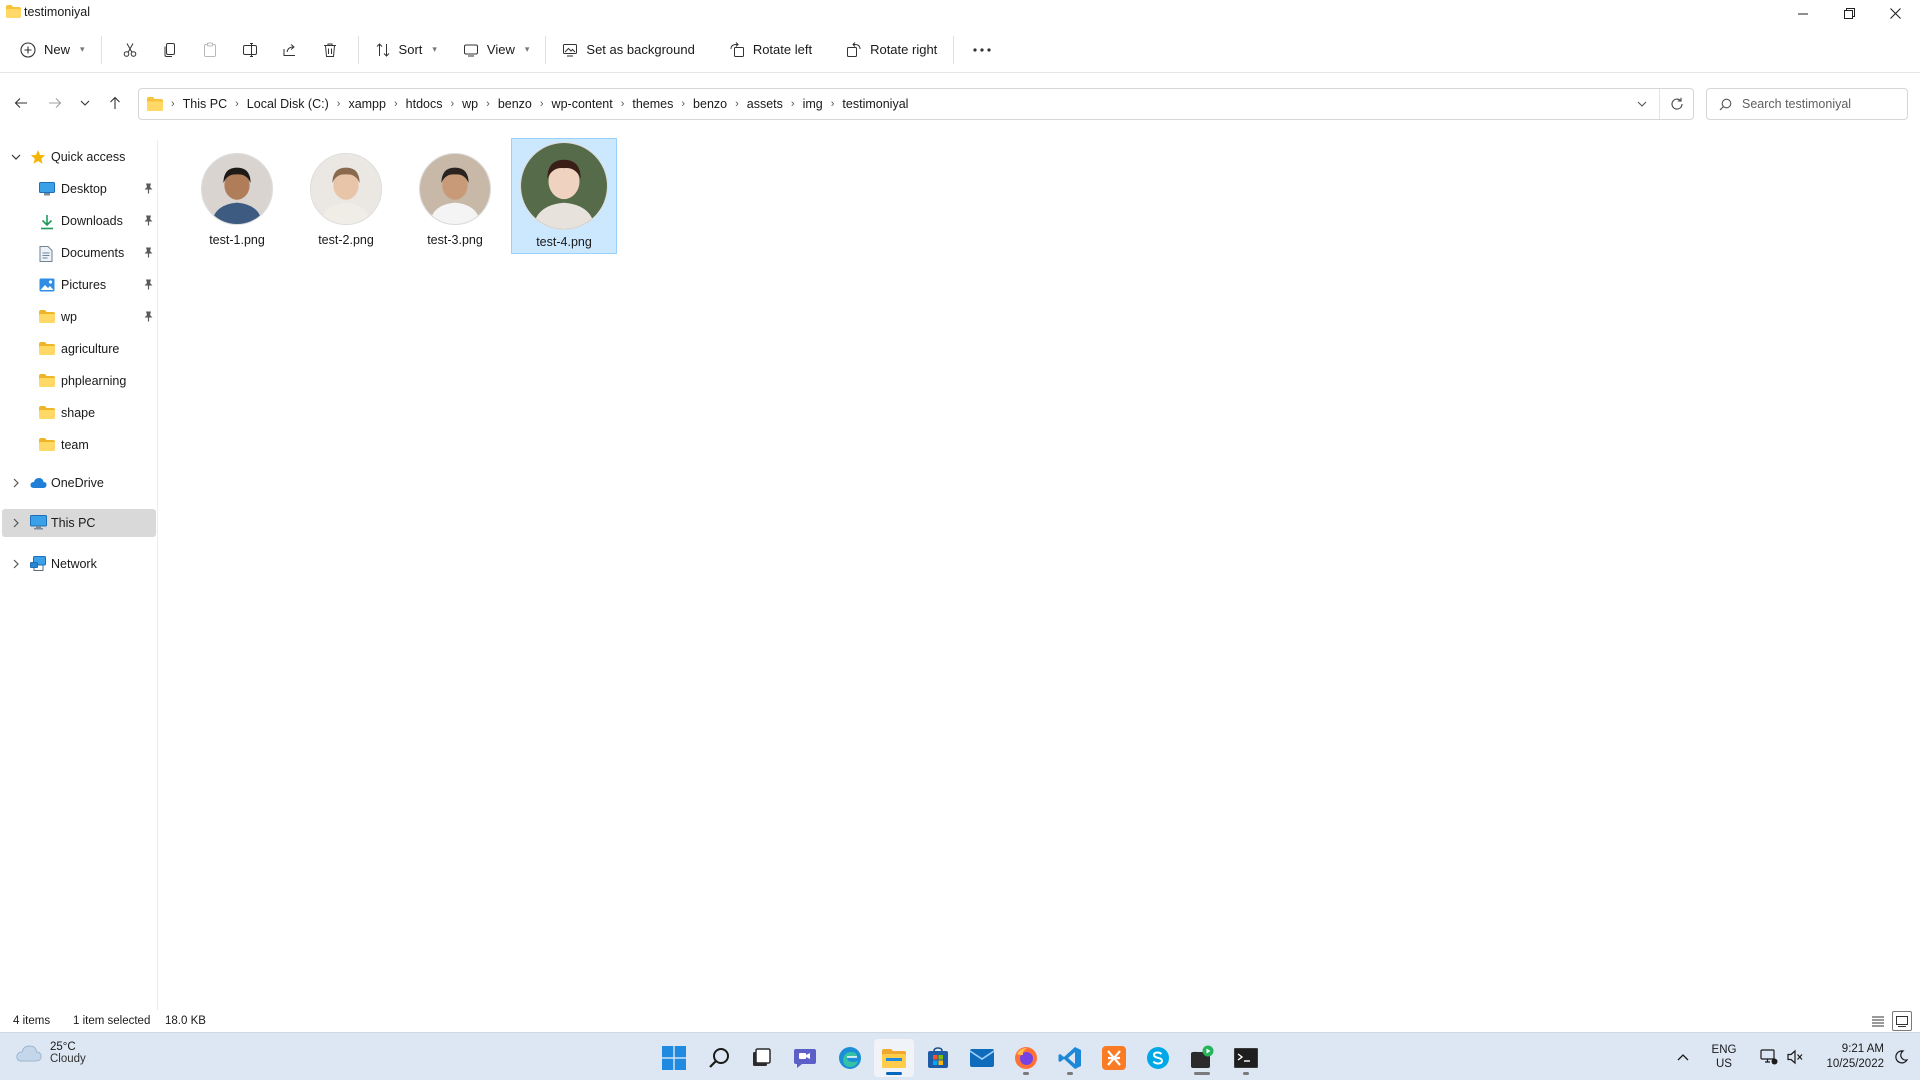 The image size is (1920, 1080). What do you see at coordinates (1202, 1058) in the screenshot?
I see `media-player-button` at bounding box center [1202, 1058].